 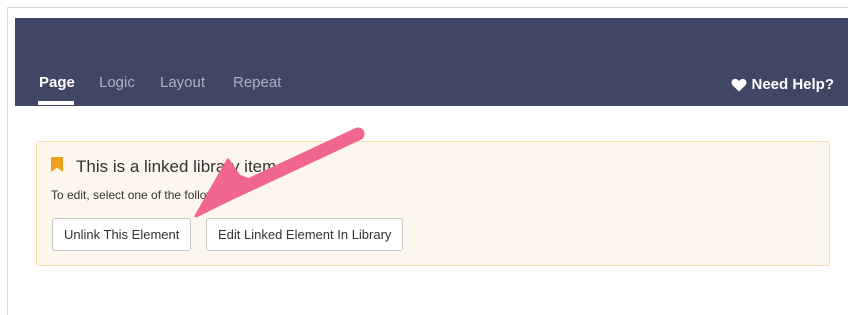 I want to click on unlink-element-button: Unlink This Element, so click(x=122, y=234).